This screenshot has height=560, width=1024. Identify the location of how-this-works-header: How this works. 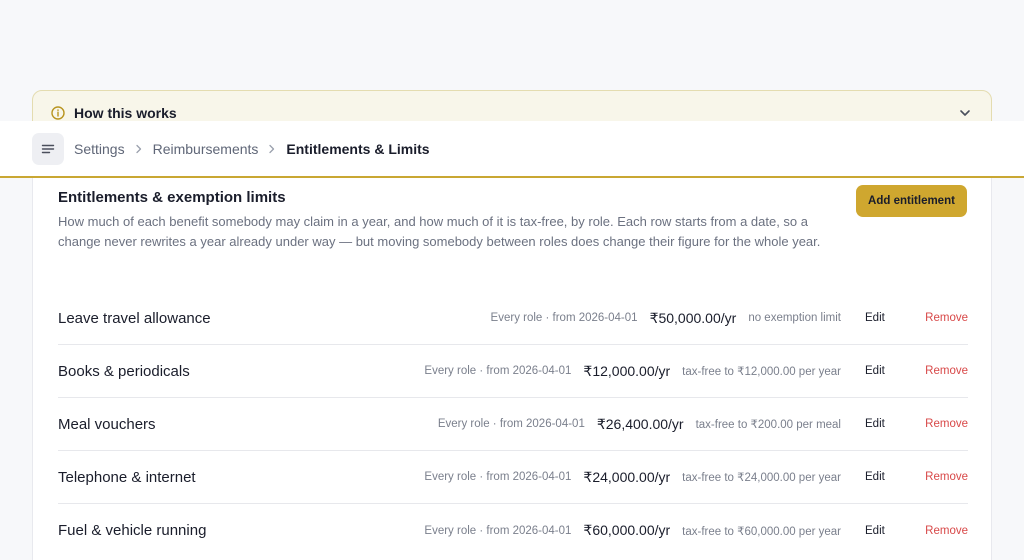
(114, 113).